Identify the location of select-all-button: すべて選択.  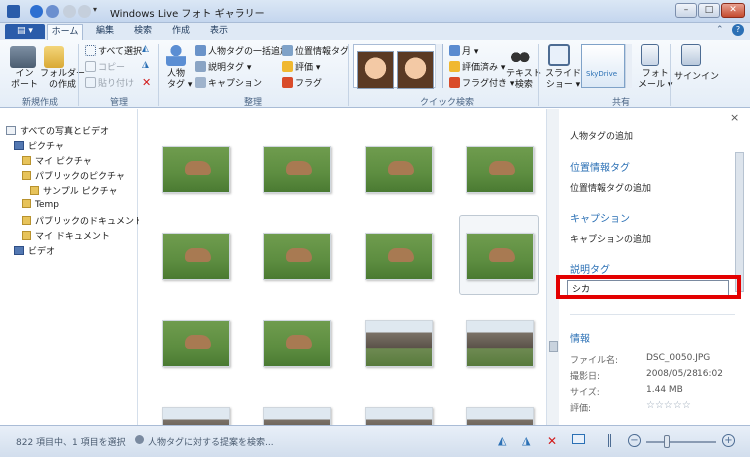
(113, 50).